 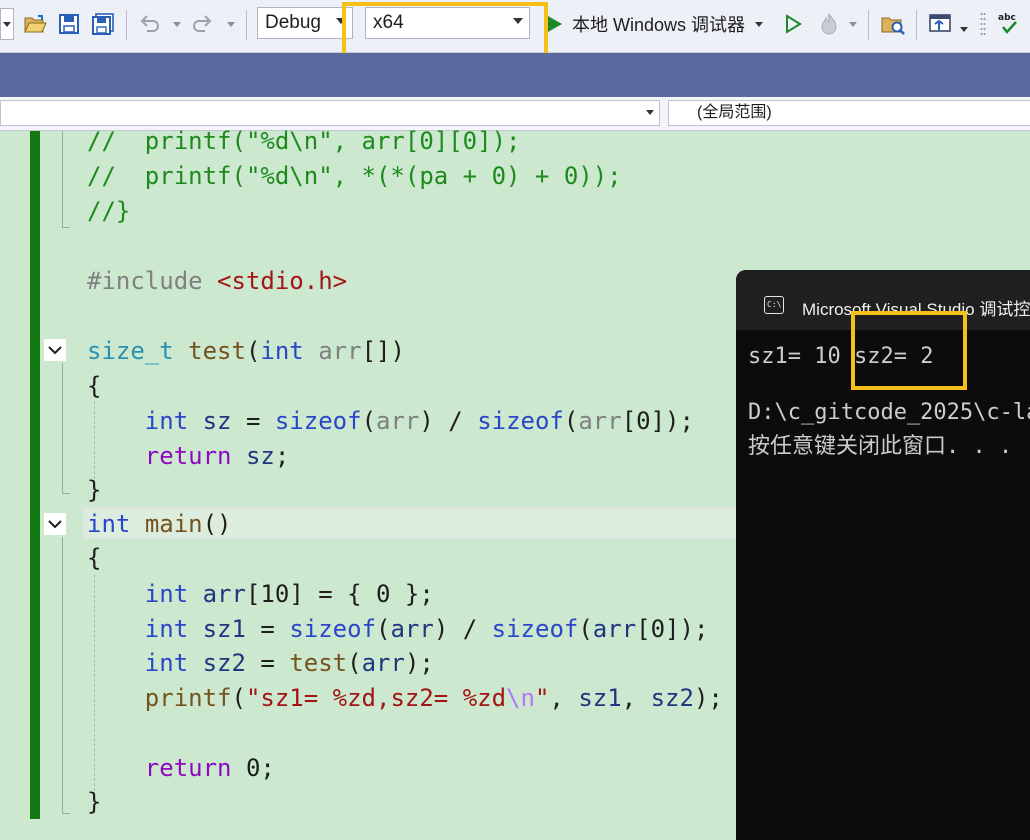 I want to click on code-line: size_t test(int arr[]), so click(x=246, y=351).